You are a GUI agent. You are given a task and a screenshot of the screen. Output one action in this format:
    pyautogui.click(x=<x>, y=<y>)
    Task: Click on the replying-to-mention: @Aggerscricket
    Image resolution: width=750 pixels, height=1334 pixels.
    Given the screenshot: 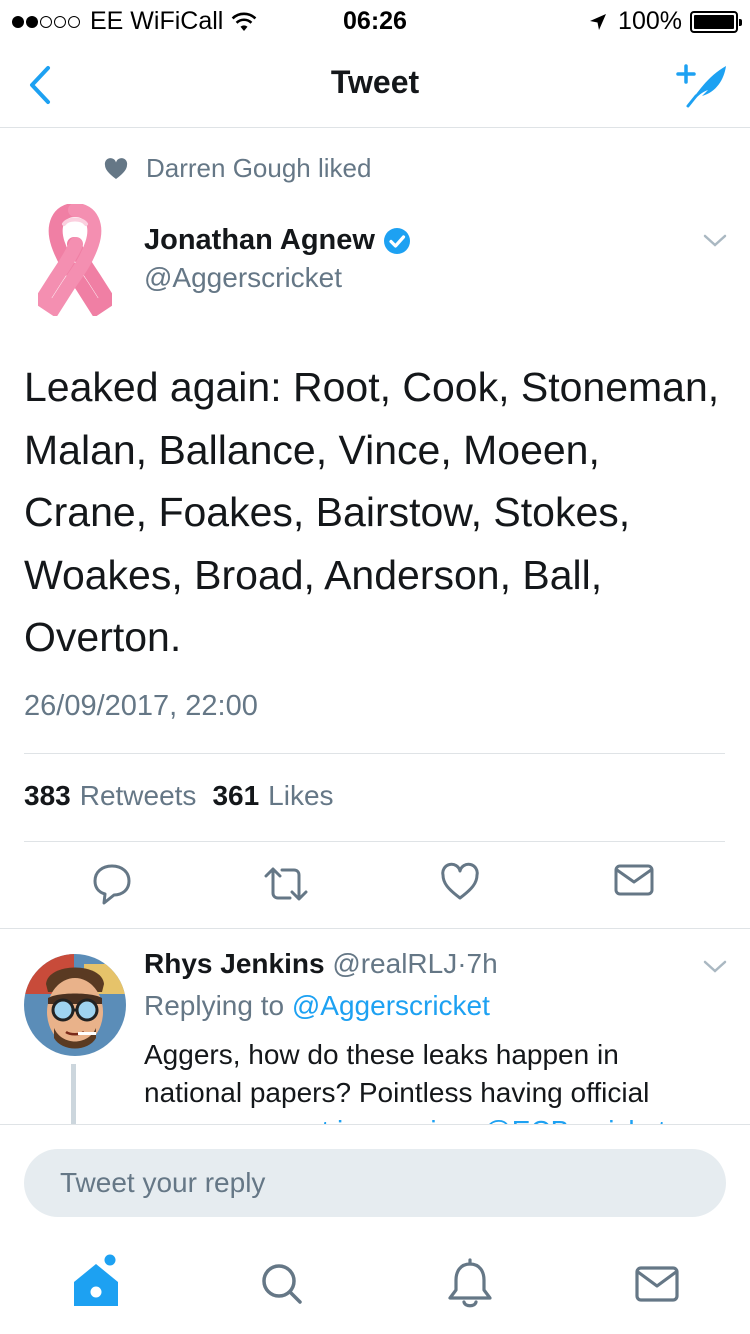 What is the action you would take?
    pyautogui.click(x=391, y=1005)
    